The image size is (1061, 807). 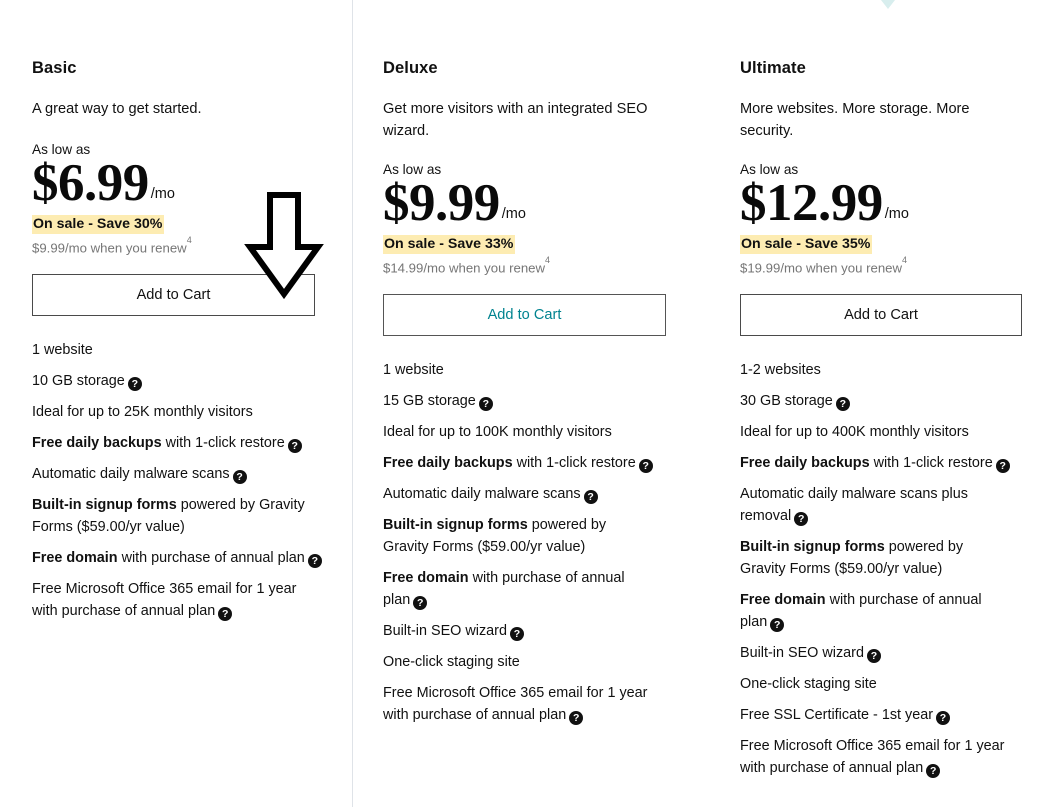 I want to click on feature-item: 30 GB storage?, so click(x=876, y=401).